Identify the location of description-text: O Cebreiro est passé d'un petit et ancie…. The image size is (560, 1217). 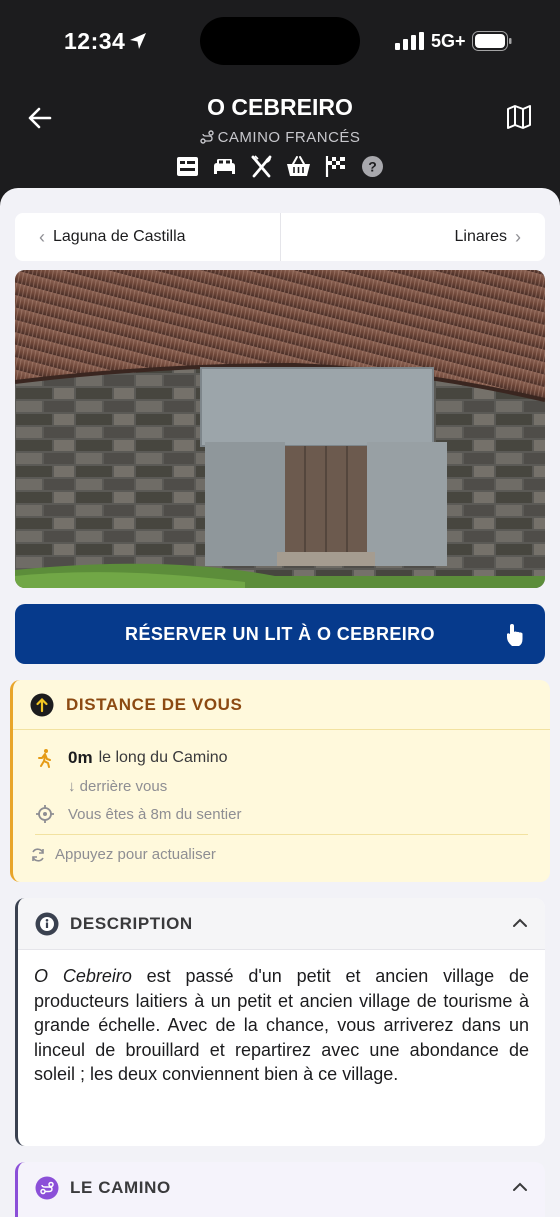
(281, 1018).